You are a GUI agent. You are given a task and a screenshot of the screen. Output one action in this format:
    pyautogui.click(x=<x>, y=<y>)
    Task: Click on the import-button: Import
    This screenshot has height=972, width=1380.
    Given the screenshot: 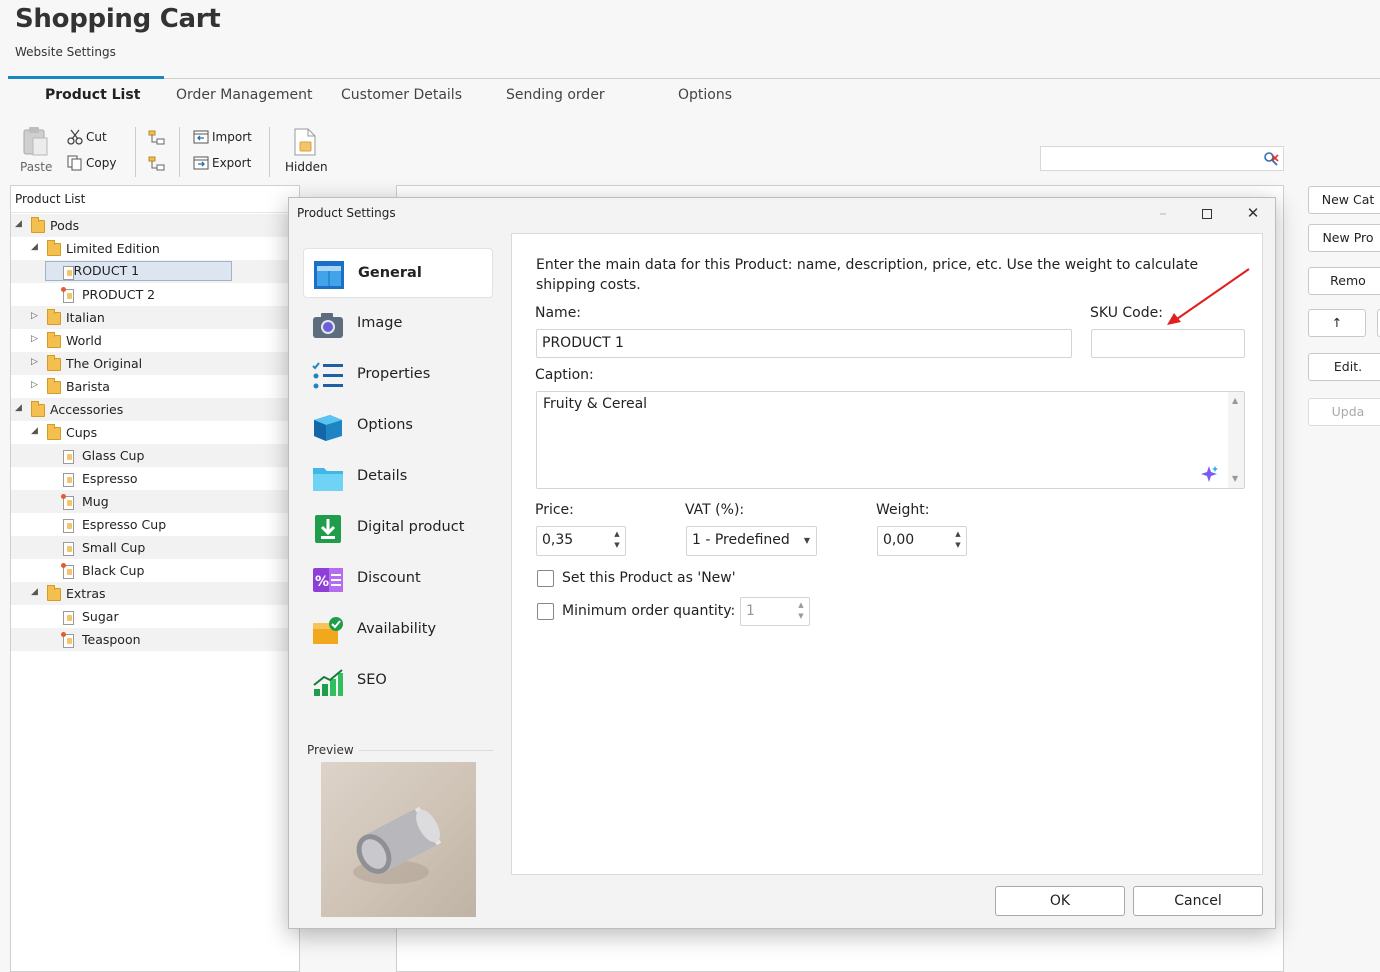 What is the action you would take?
    pyautogui.click(x=224, y=138)
    